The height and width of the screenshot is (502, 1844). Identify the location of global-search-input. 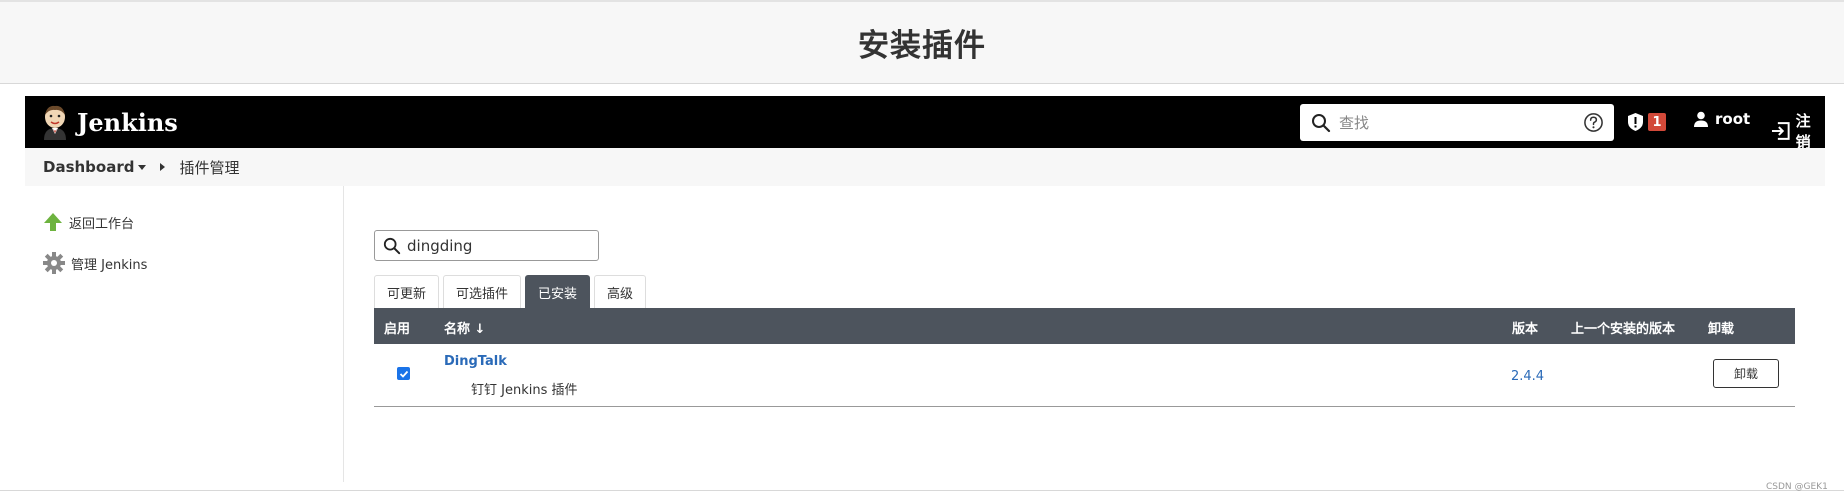
(1439, 122).